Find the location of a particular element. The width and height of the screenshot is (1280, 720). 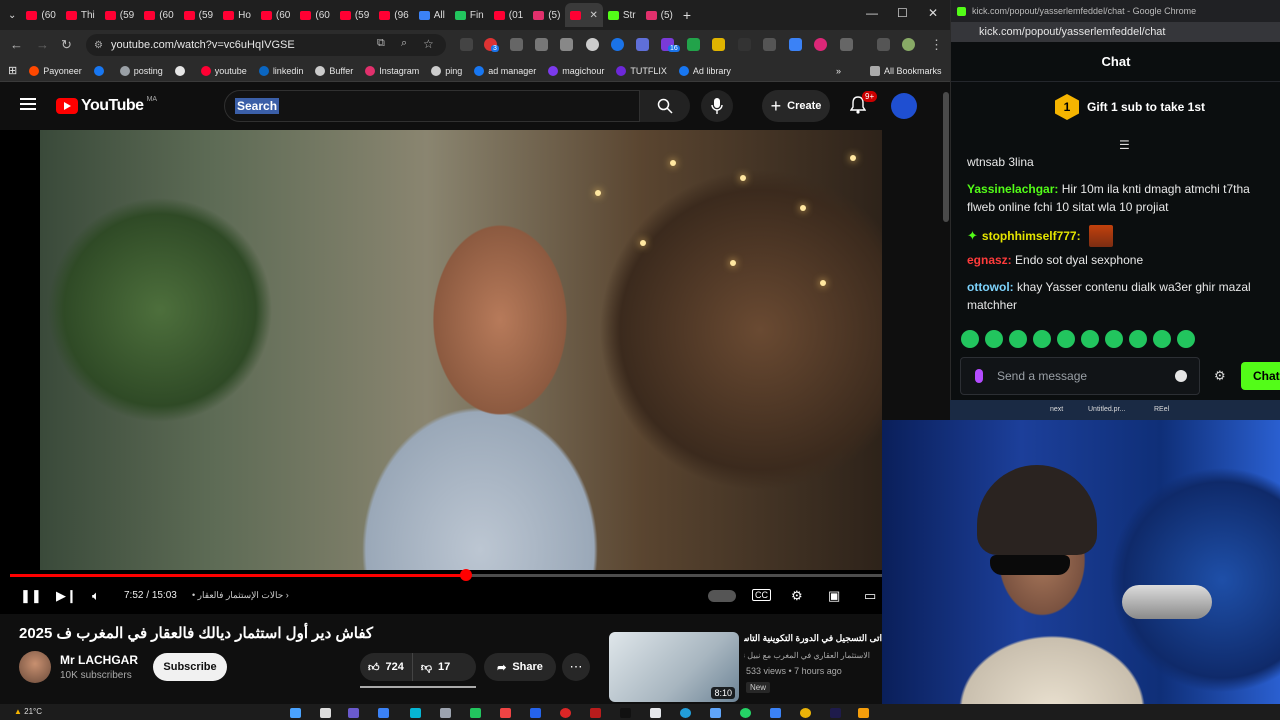

omnibox: ⚙ youtube.com/watch?v=vc6uHqIVGSE is located at coordinates (266, 45).